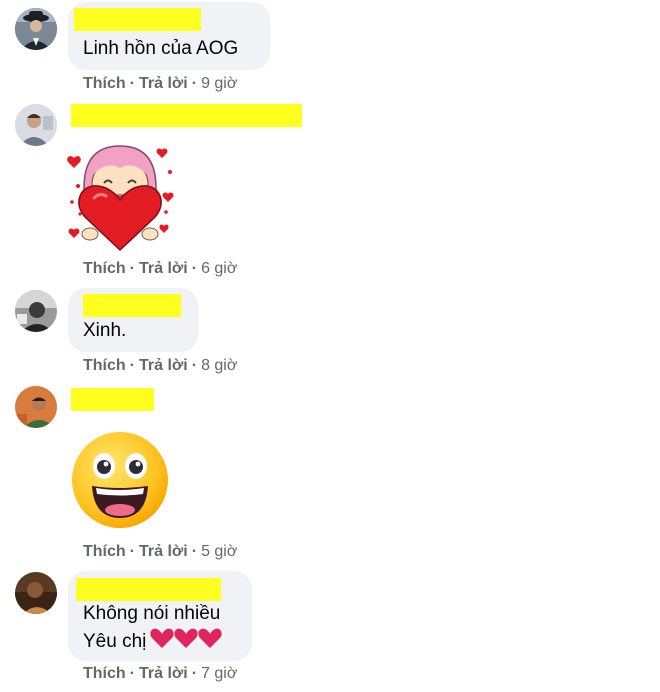  What do you see at coordinates (186, 642) in the screenshot?
I see `red-heart-emoji-icon` at bounding box center [186, 642].